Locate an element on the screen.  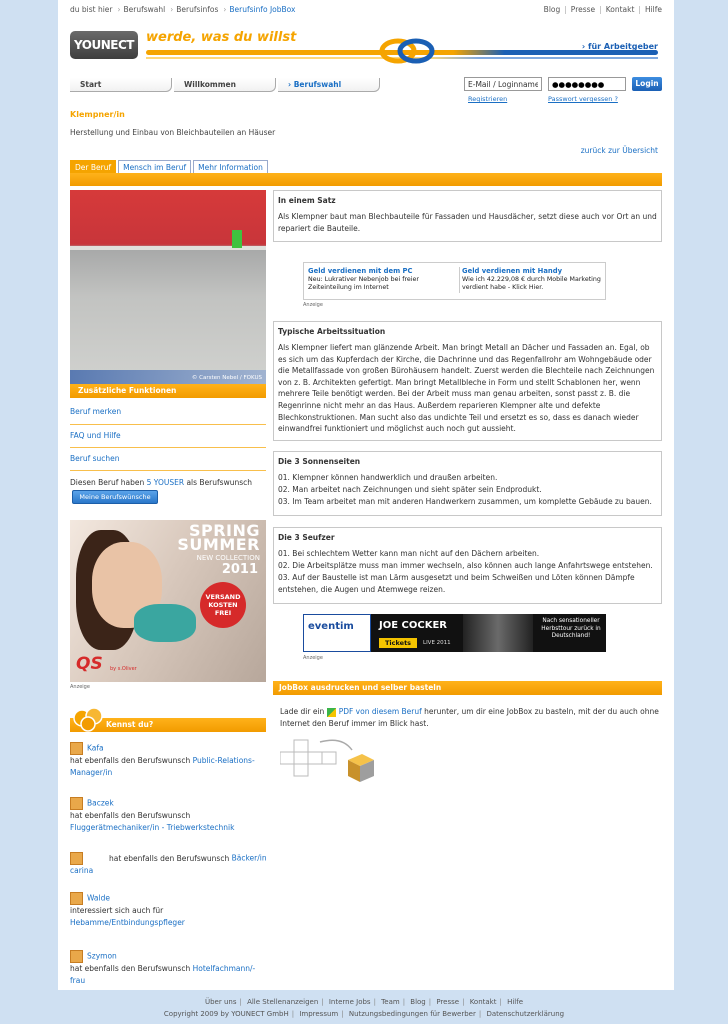
photo-credit: © Carsten Nebel / FOKUS is located at coordinates (226, 378).